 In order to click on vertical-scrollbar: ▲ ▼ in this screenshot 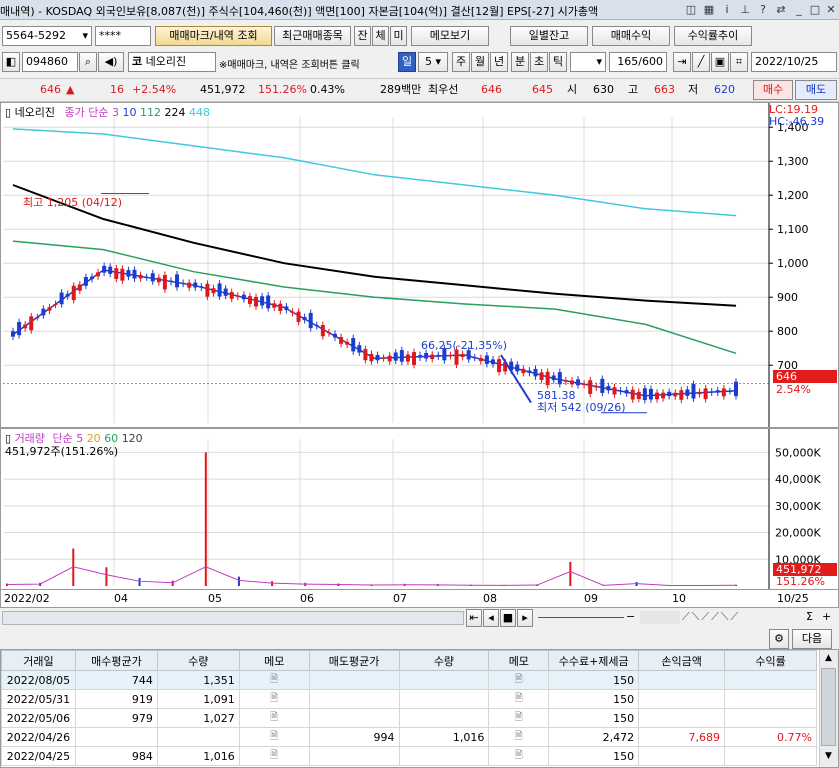, I will do `click(828, 708)`.